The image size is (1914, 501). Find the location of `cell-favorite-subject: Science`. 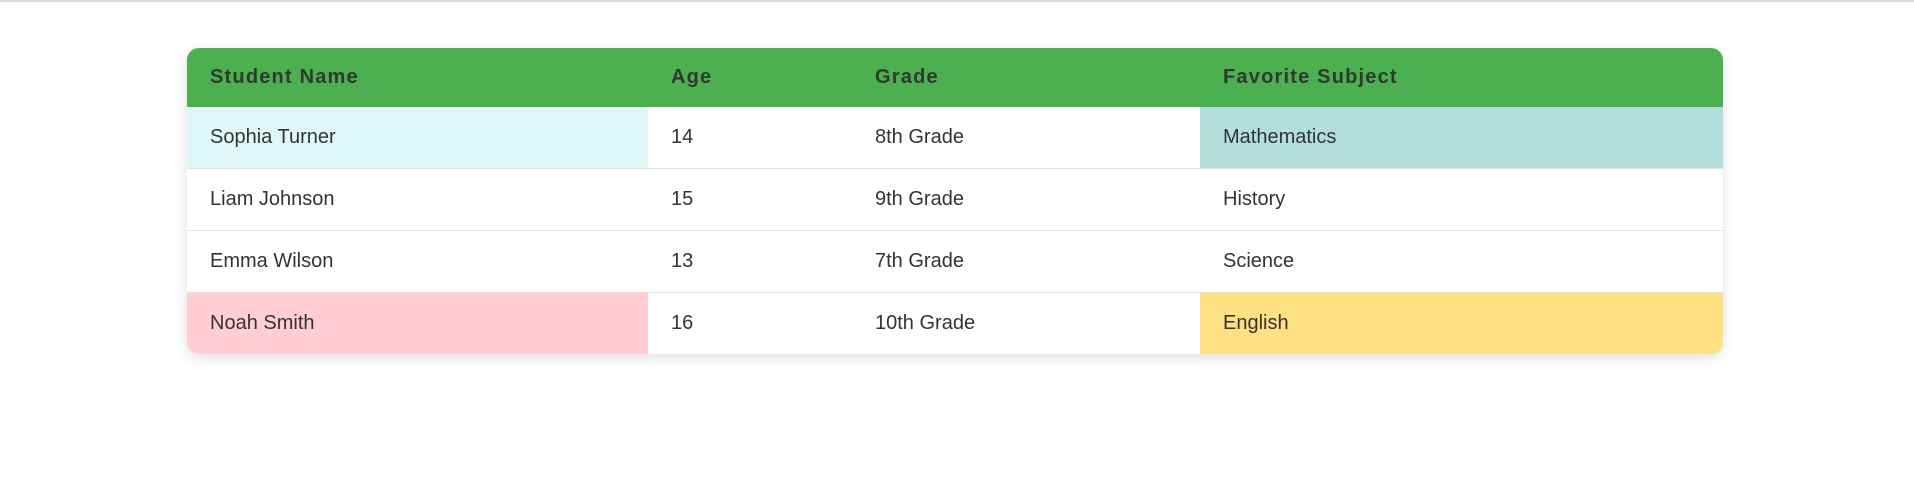

cell-favorite-subject: Science is located at coordinates (1461, 261).